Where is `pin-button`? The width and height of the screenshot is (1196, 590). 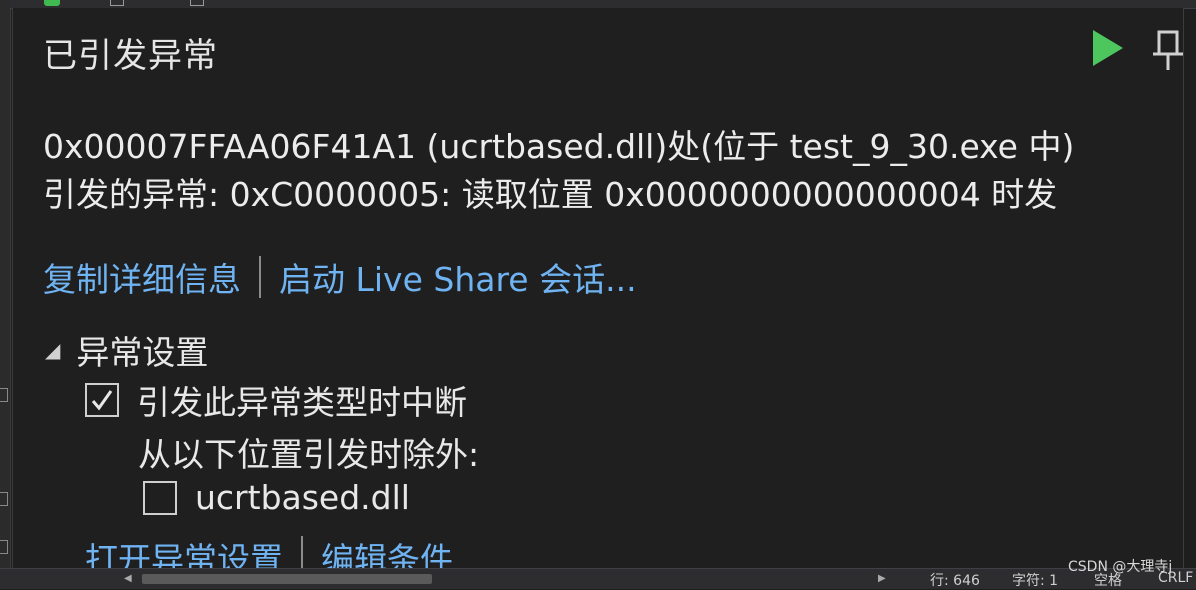 pin-button is located at coordinates (1169, 49).